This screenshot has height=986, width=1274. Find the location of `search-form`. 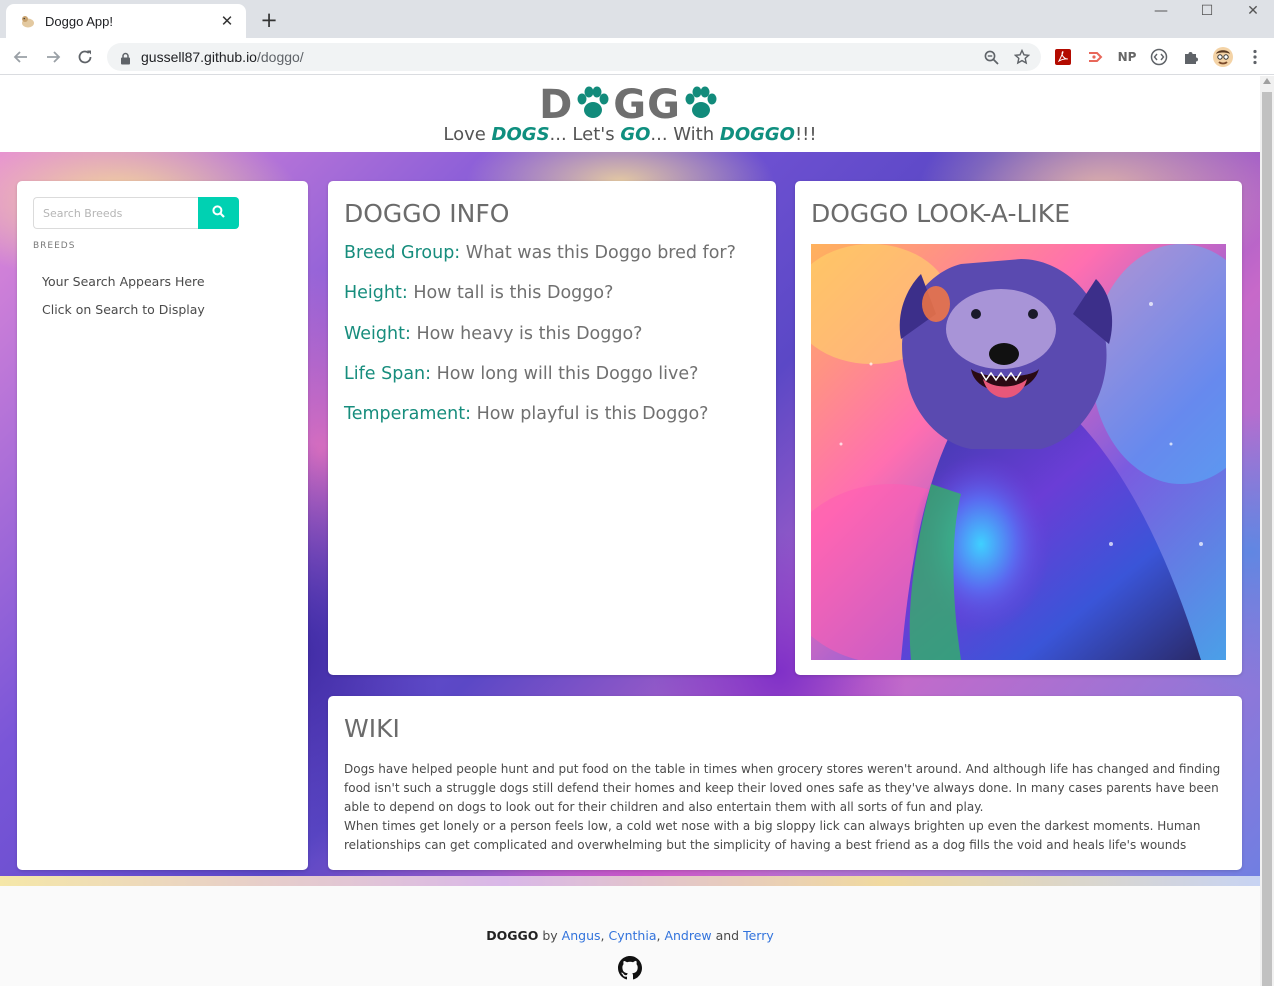

search-form is located at coordinates (136, 213).